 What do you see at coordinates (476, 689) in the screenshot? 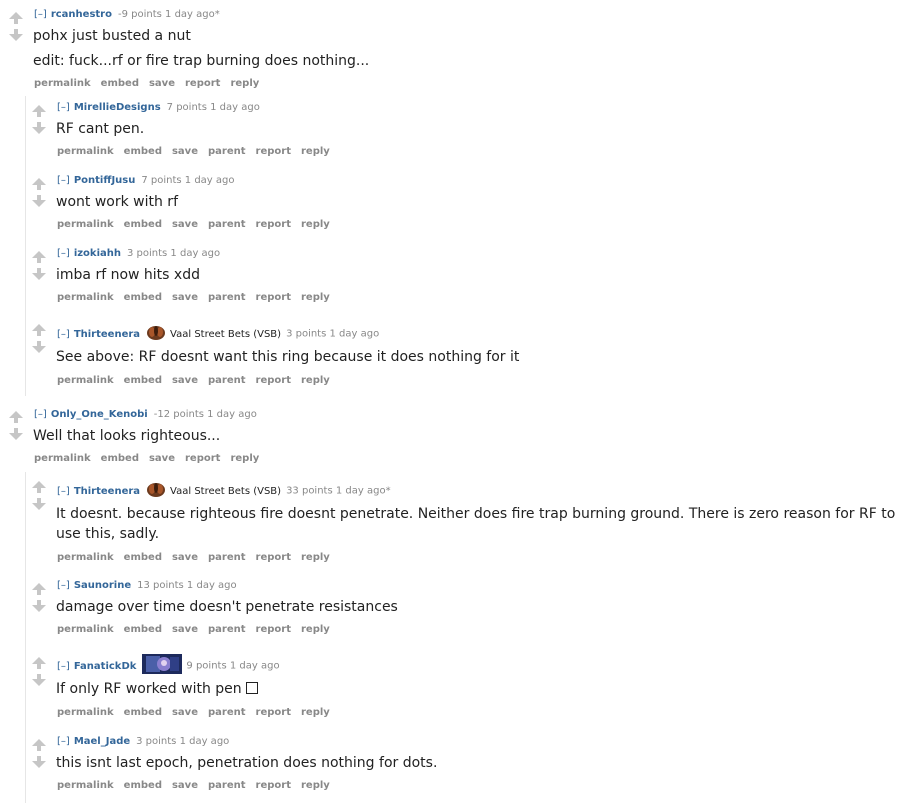
I see `comment-body: If only RF worked with pen` at bounding box center [476, 689].